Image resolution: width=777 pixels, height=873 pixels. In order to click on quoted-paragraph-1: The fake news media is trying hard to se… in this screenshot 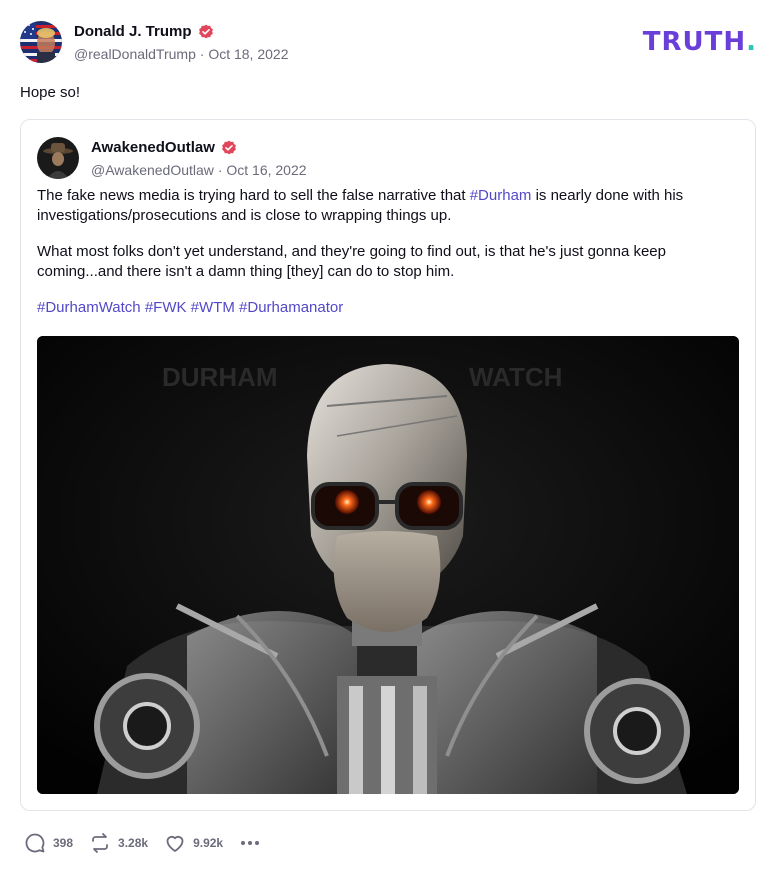, I will do `click(387, 206)`.